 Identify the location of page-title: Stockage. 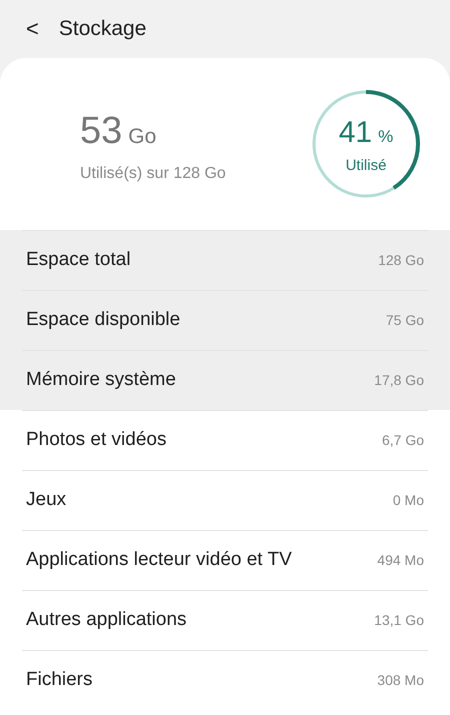
(102, 29).